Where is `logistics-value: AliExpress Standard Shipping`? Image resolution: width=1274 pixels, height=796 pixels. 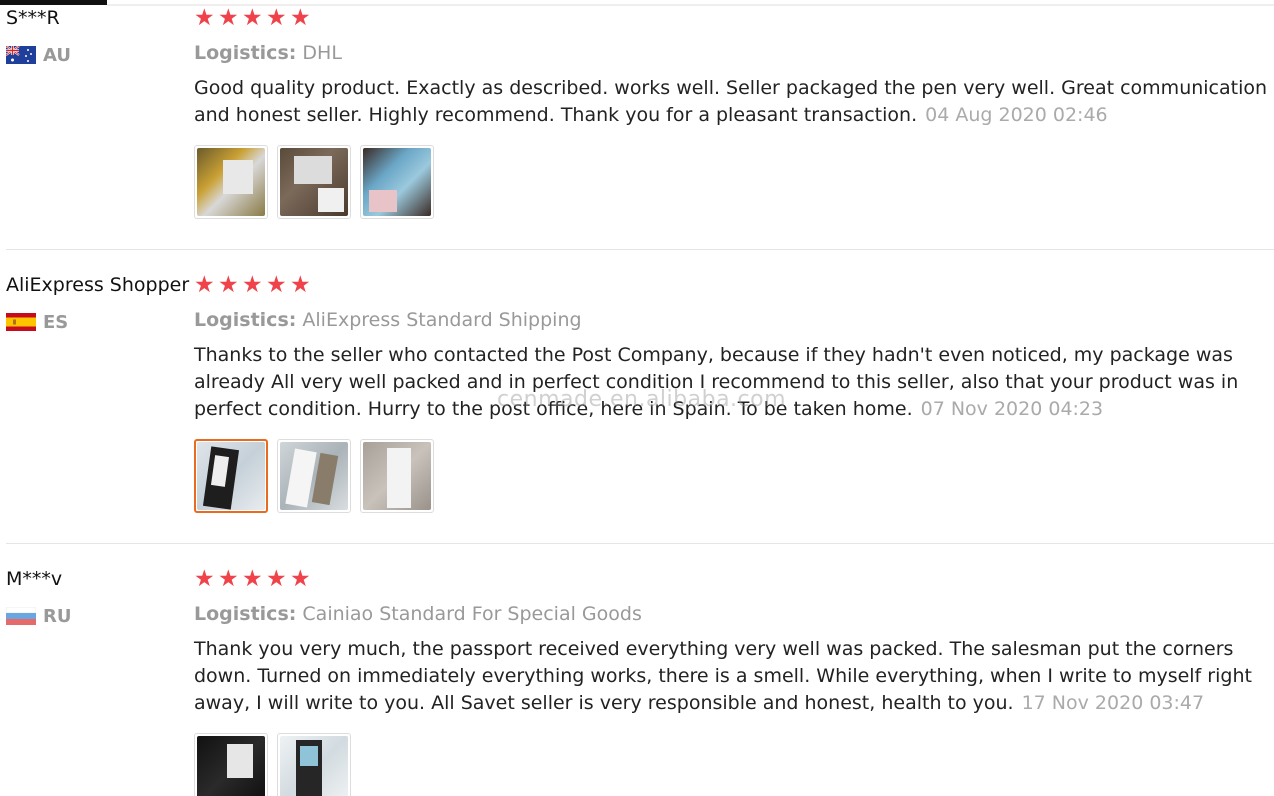
logistics-value: AliExpress Standard Shipping is located at coordinates (442, 320).